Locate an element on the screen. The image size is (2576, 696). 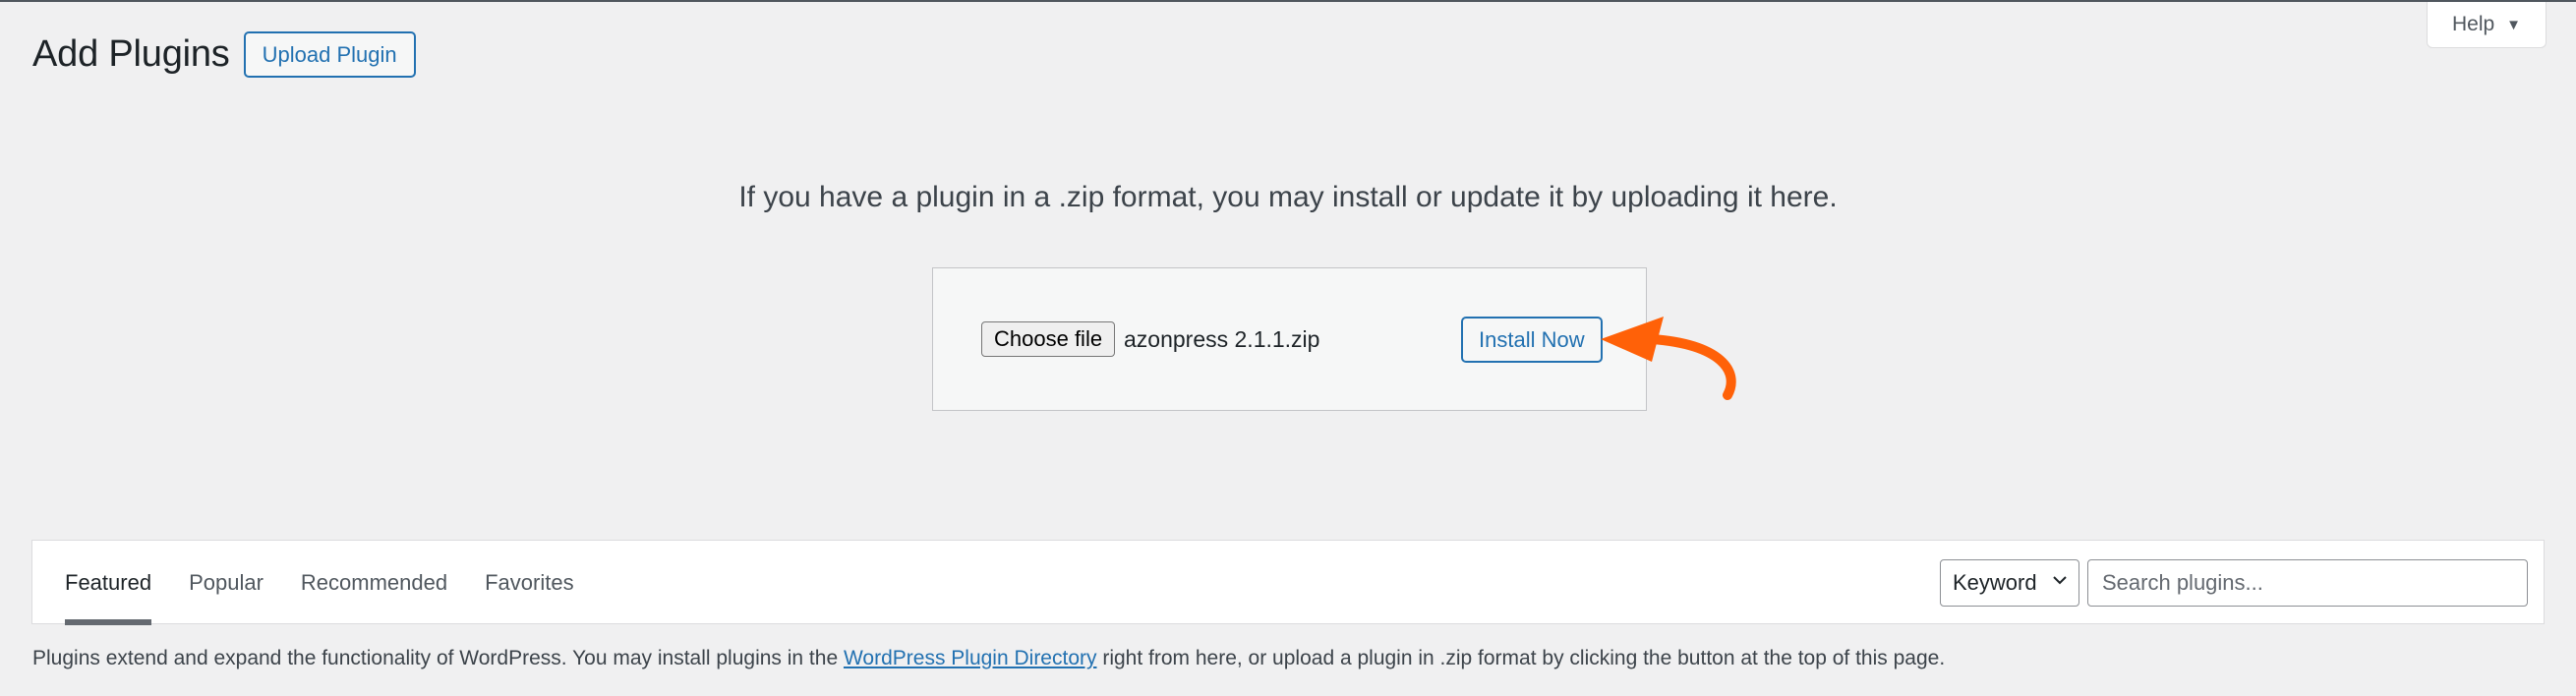
plugin-directory-link: WordPress Plugin Directory is located at coordinates (970, 658).